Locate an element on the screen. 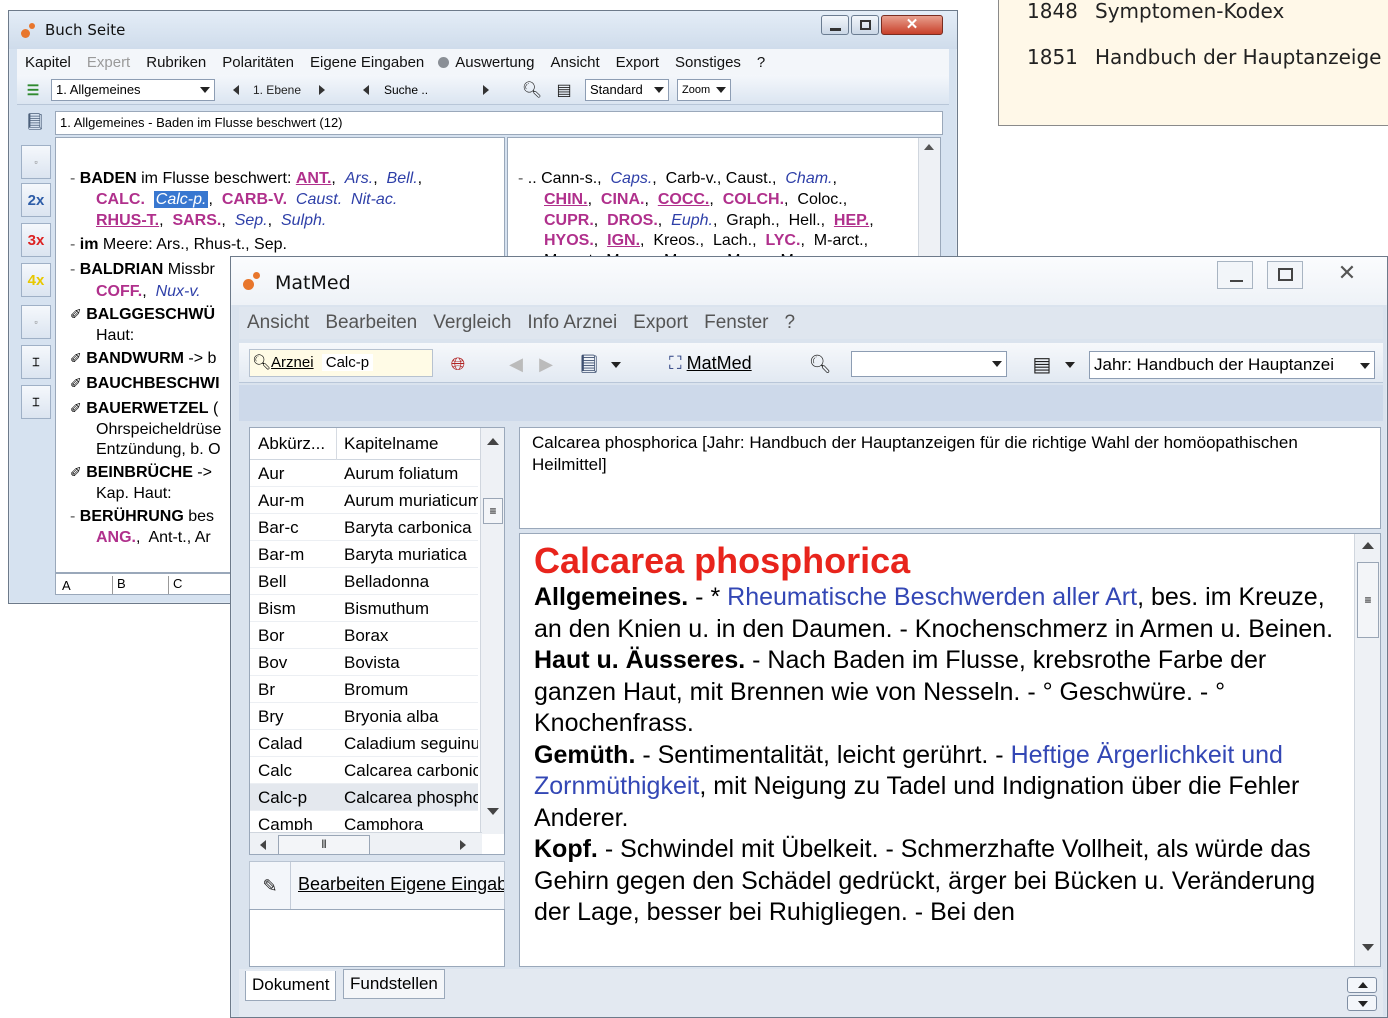 This screenshot has height=1018, width=1388. search-combo is located at coordinates (929, 364).